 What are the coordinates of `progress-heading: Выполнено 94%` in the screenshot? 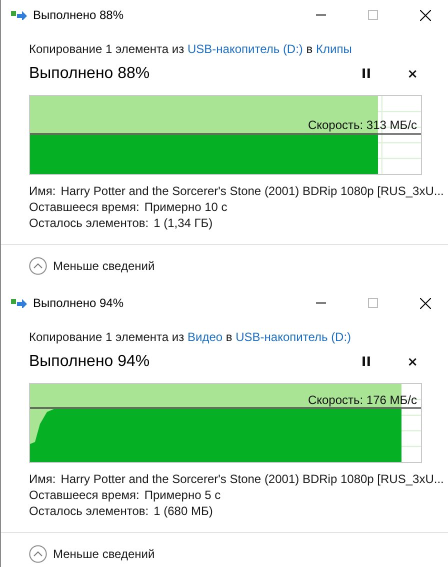 It's located at (90, 362).